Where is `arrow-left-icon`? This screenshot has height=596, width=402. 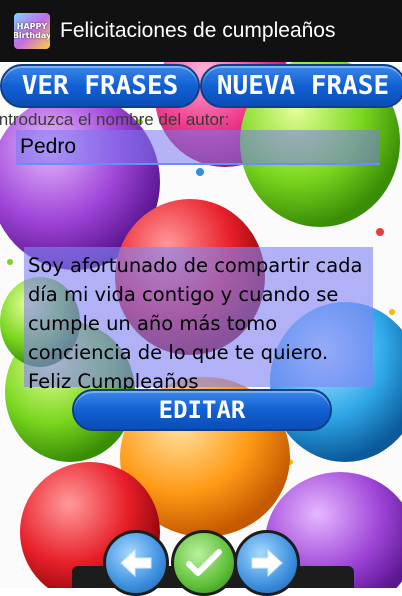 arrow-left-icon is located at coordinates (136, 563).